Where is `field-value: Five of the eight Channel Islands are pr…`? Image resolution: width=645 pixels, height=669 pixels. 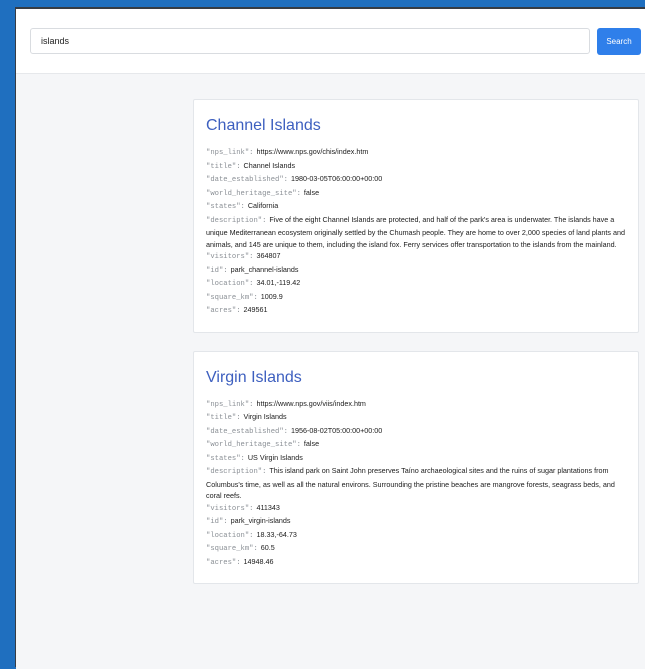 field-value: Five of the eight Channel Islands are pr… is located at coordinates (415, 231).